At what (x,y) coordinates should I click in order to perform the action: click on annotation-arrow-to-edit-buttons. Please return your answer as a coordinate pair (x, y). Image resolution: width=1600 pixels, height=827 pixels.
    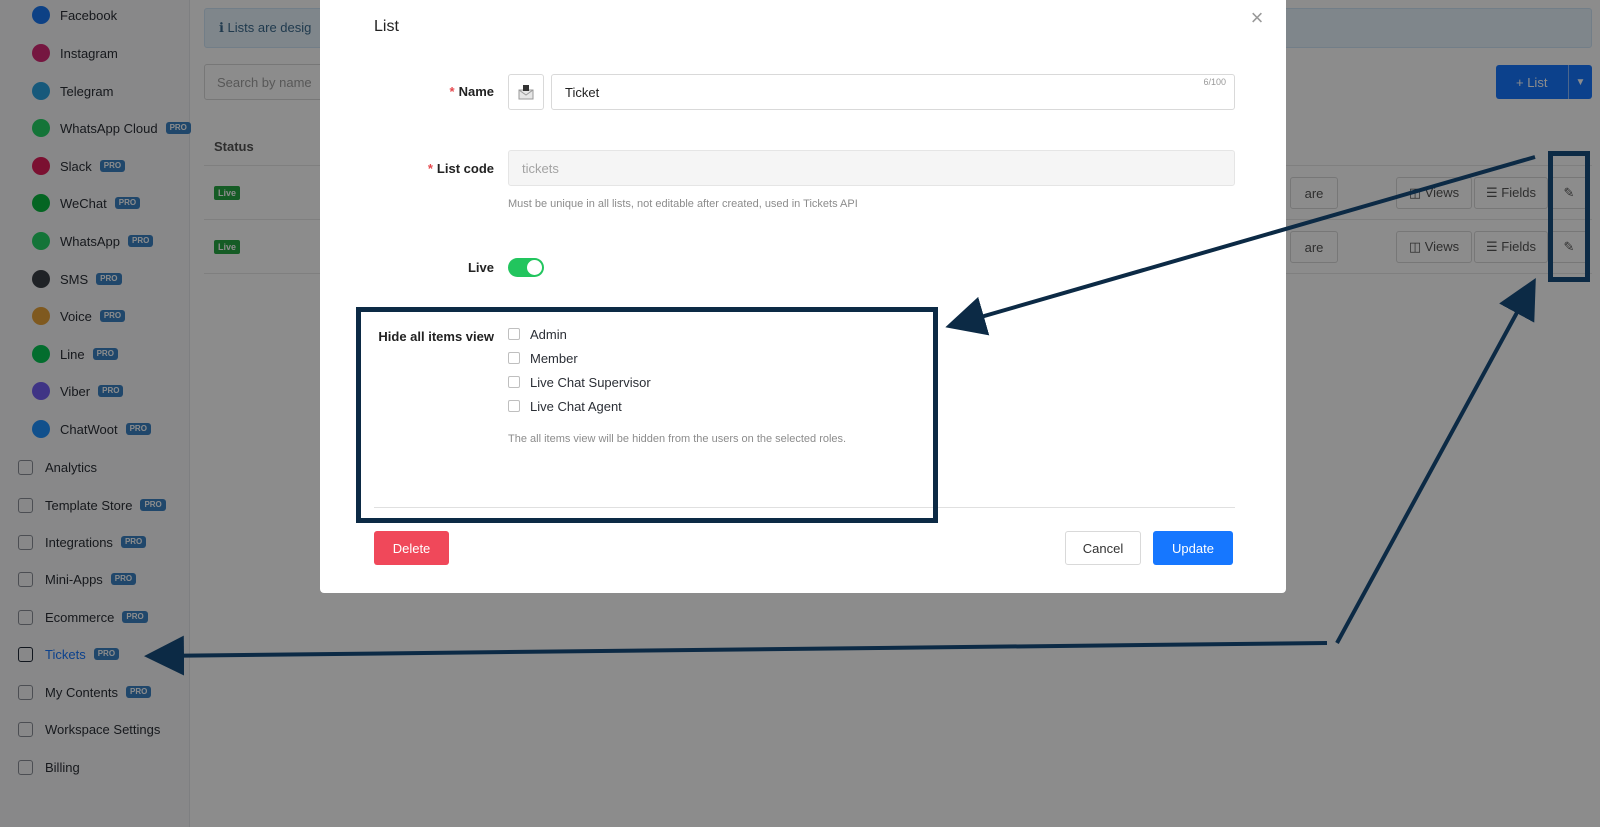
    Looking at the image, I should click on (1435, 460).